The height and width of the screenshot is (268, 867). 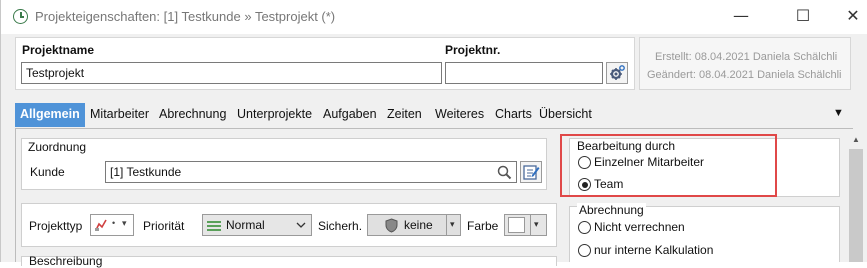 I want to click on kunde-label: Kunde, so click(x=47, y=172).